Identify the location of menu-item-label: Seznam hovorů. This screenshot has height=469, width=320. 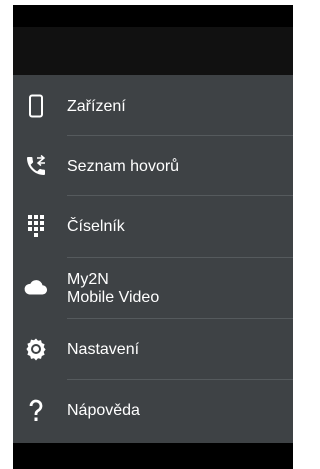
(123, 166).